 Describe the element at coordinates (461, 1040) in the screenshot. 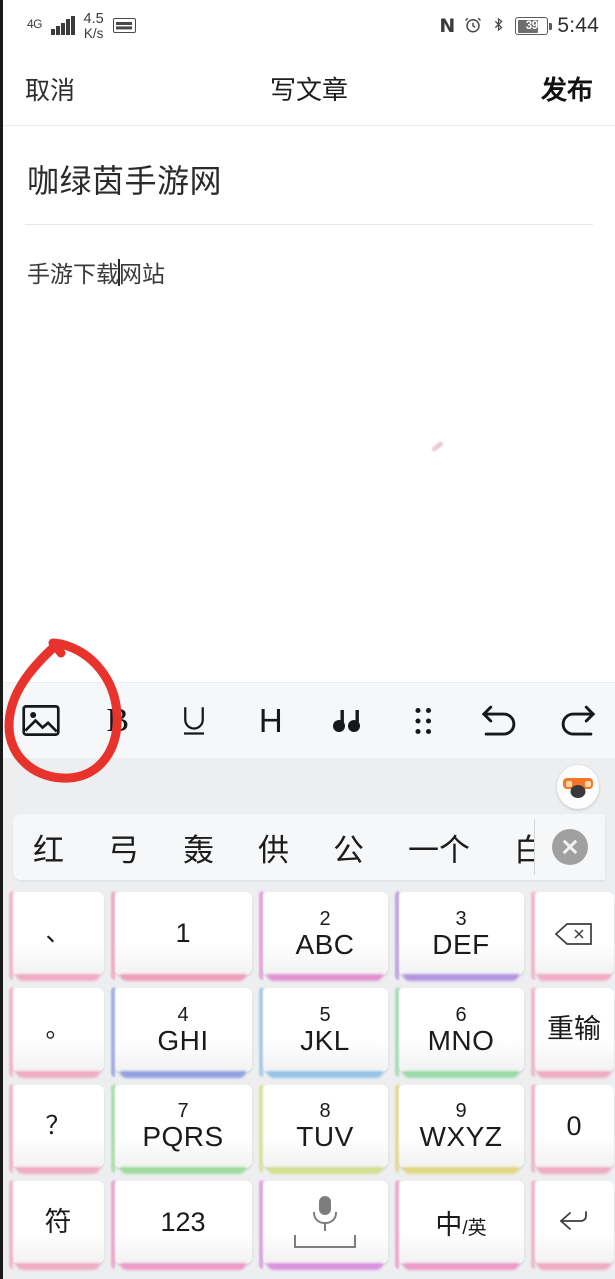

I see `key-label: MNO` at that location.